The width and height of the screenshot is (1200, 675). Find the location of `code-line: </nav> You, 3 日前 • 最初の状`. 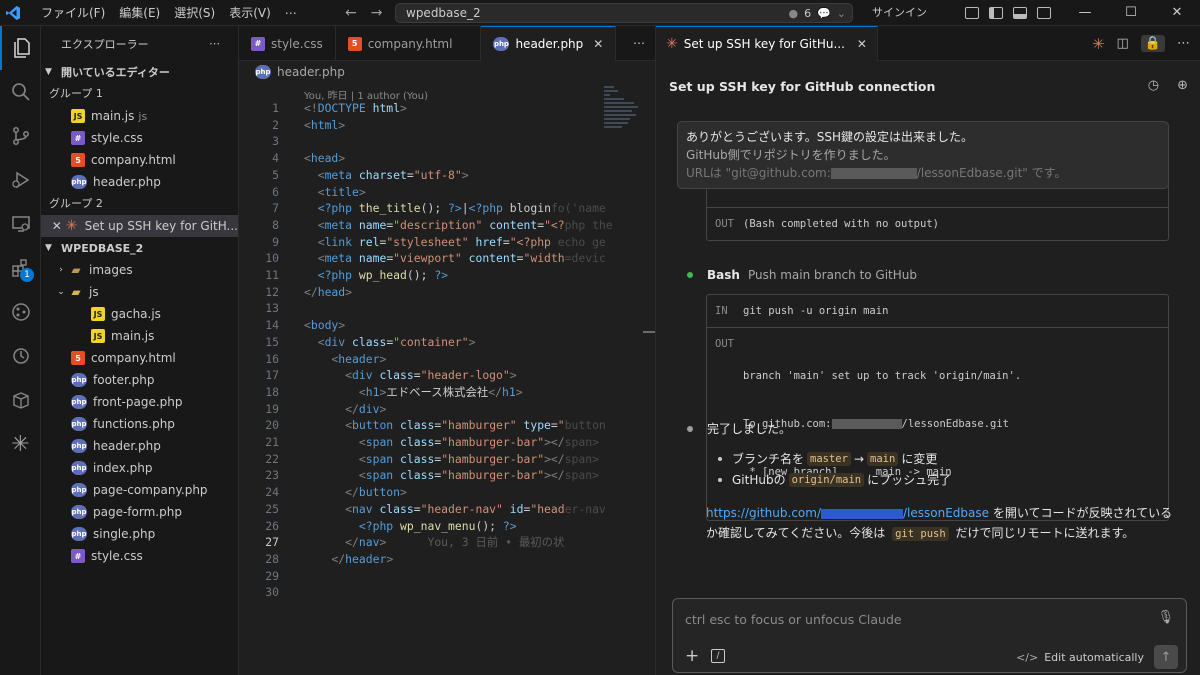

code-line: </nav> You, 3 日前 • 最初の状 is located at coordinates (434, 542).